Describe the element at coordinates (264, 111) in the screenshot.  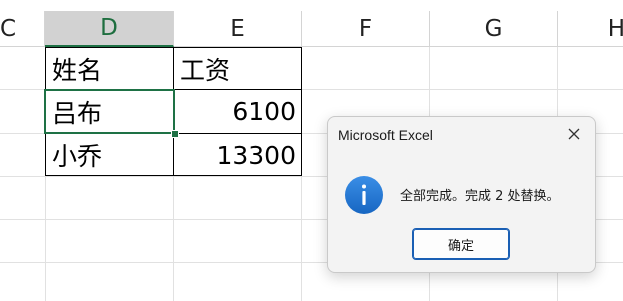
I see `cell-value: 6100` at that location.